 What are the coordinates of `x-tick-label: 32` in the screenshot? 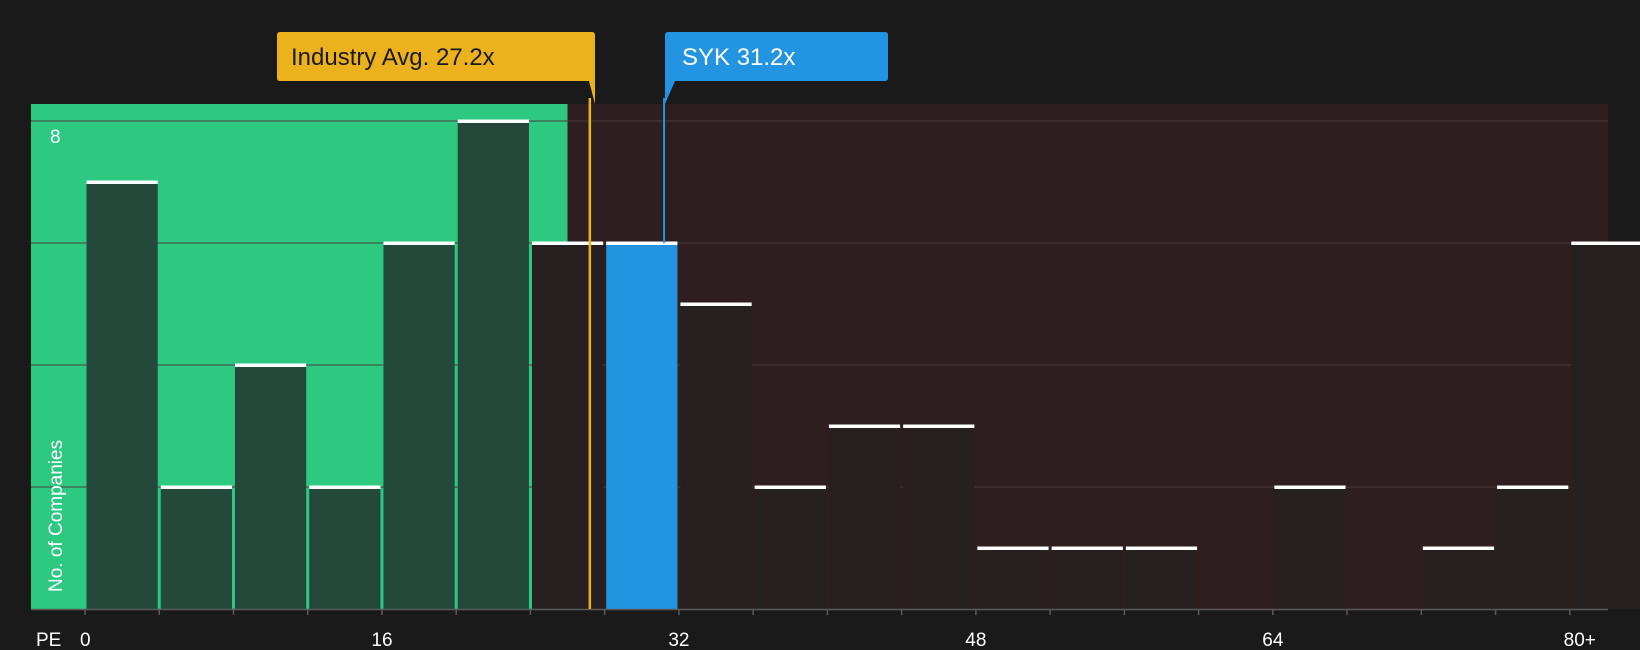 It's located at (678, 640).